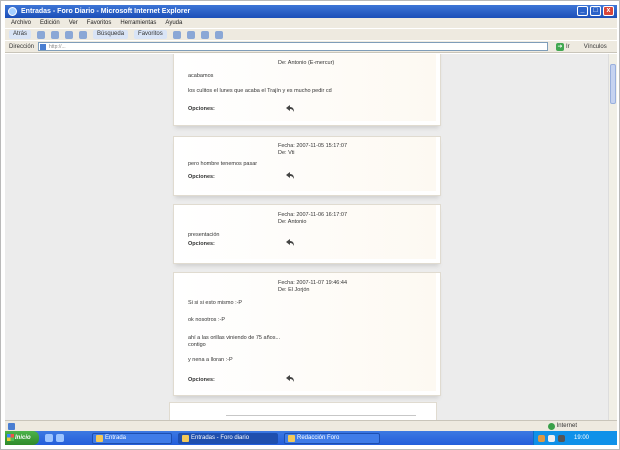 This screenshot has height=450, width=620. Describe the element at coordinates (608, 11) in the screenshot. I see `close-button: x` at that location.